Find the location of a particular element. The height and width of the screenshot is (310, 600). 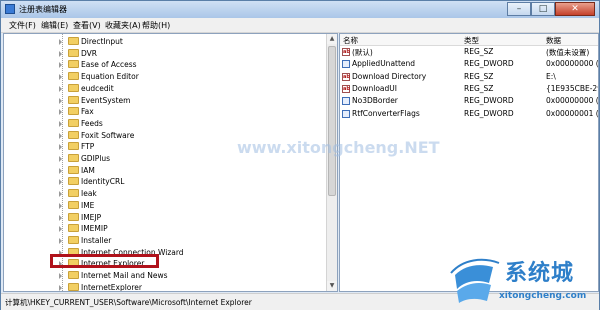

value-row: RtfConverterFlags REG_DWORD 0x00000001 (1 is located at coordinates (469, 114).